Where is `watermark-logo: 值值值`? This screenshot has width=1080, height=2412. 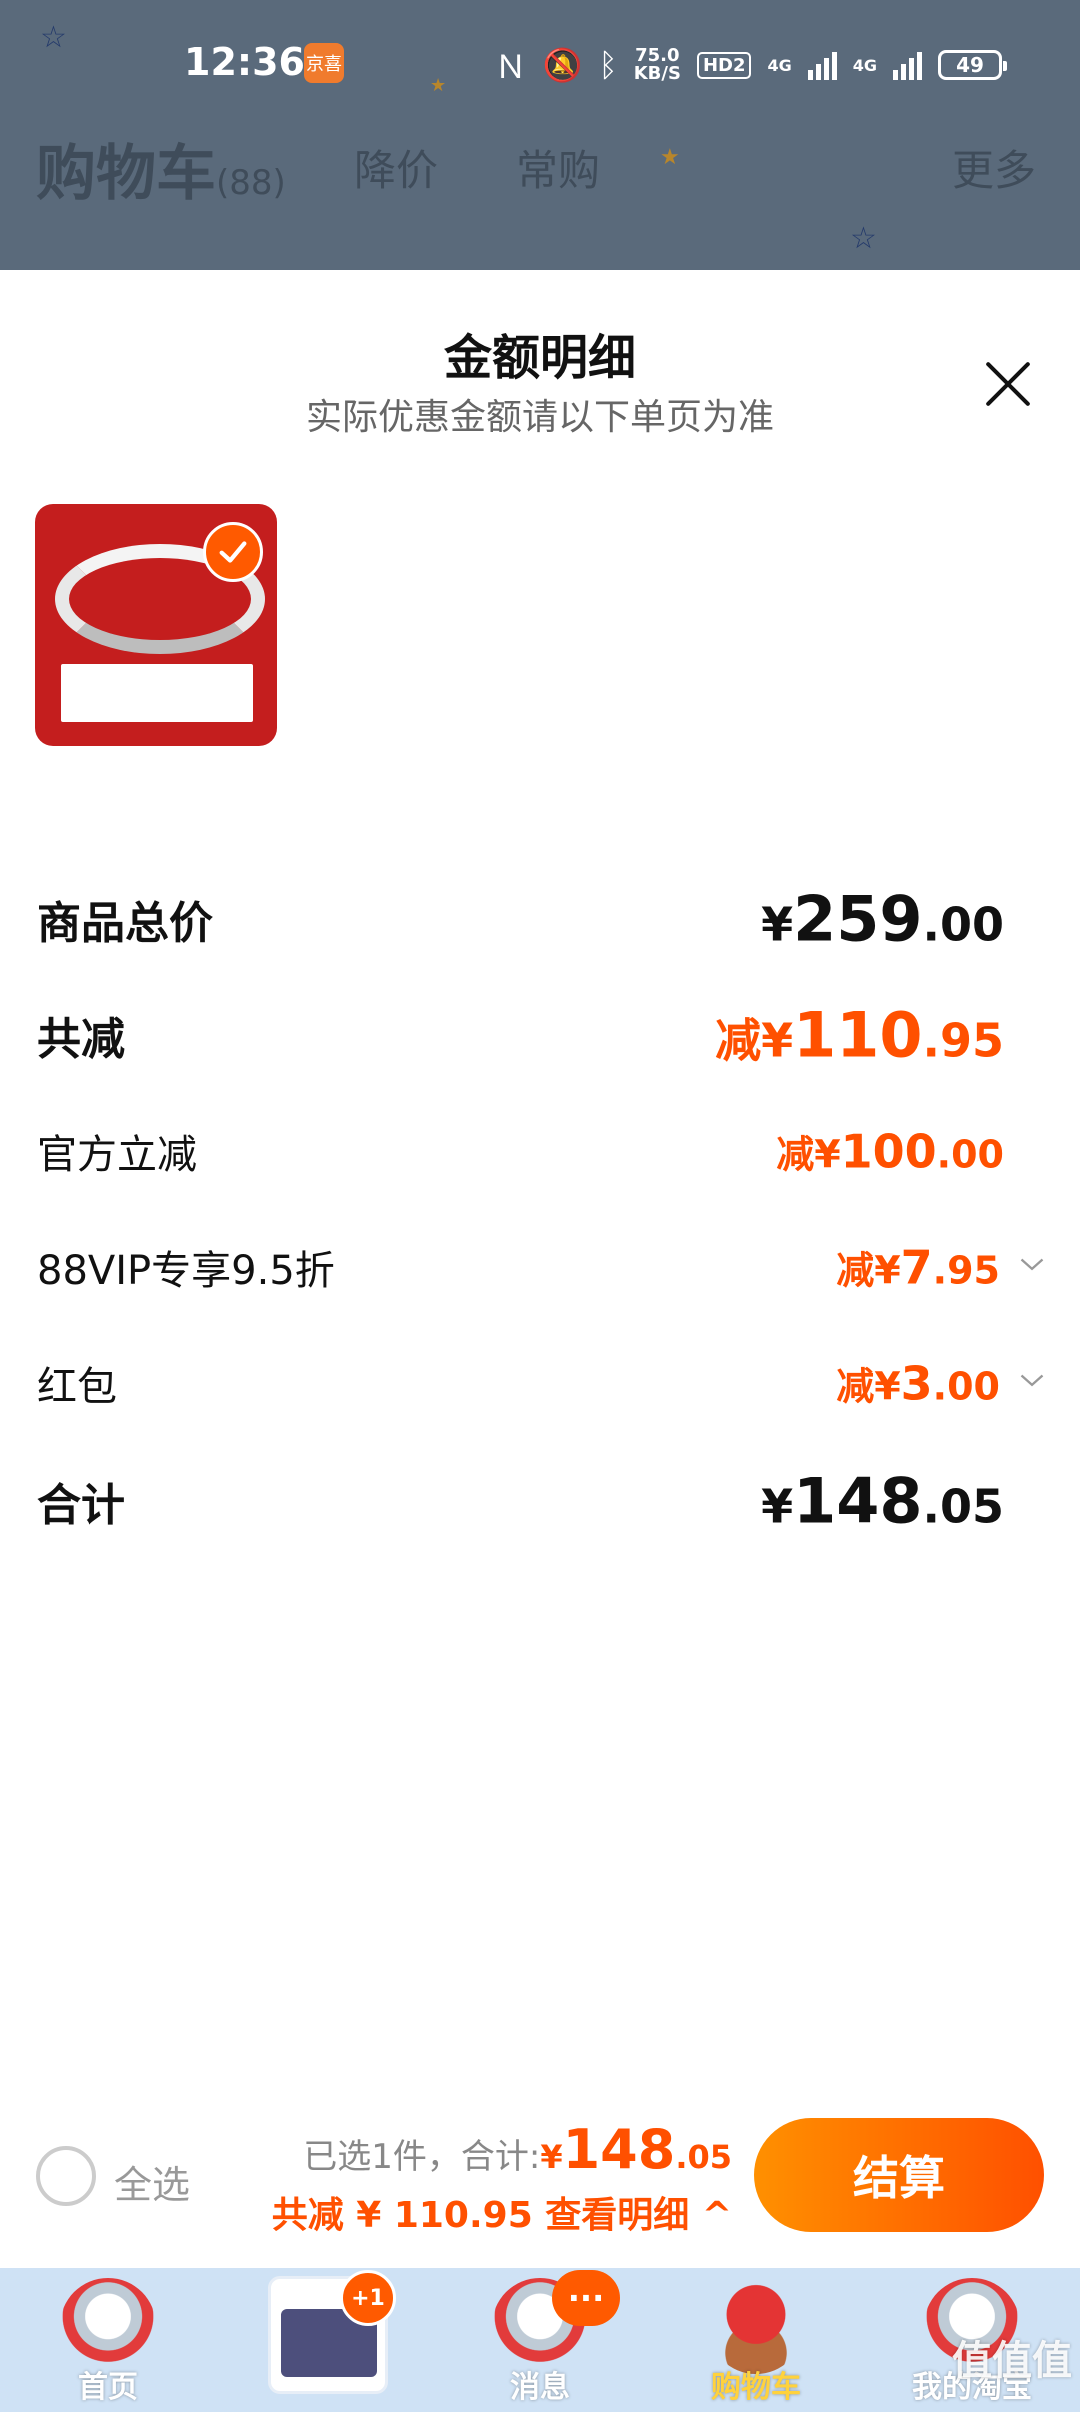 watermark-logo: 值值值 is located at coordinates (1012, 2361).